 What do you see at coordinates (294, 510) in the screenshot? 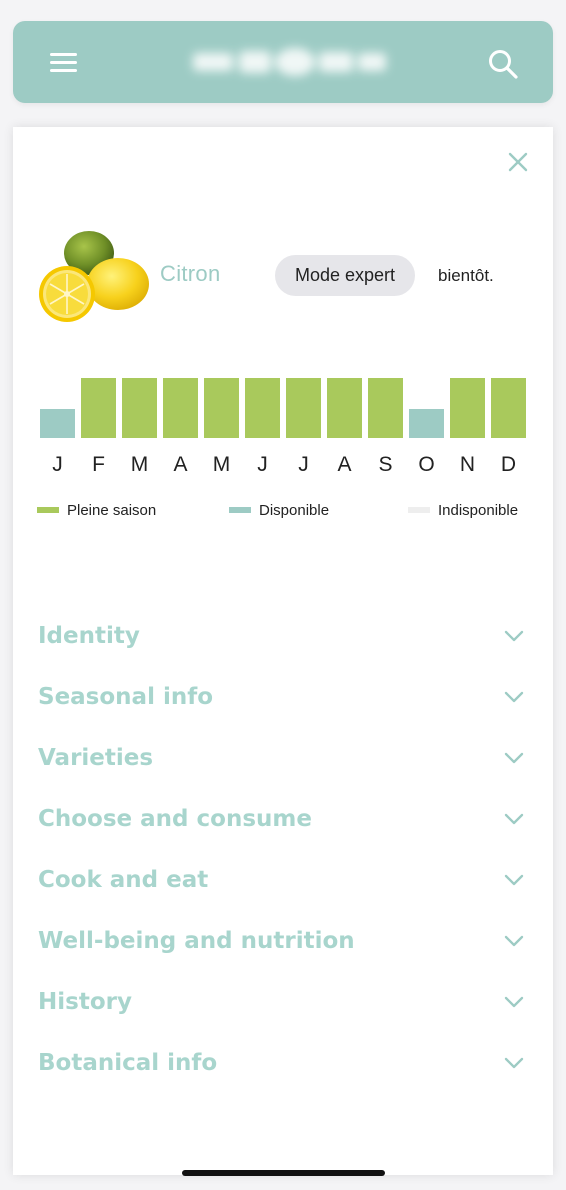
I see `legend-label-available: Disponible` at bounding box center [294, 510].